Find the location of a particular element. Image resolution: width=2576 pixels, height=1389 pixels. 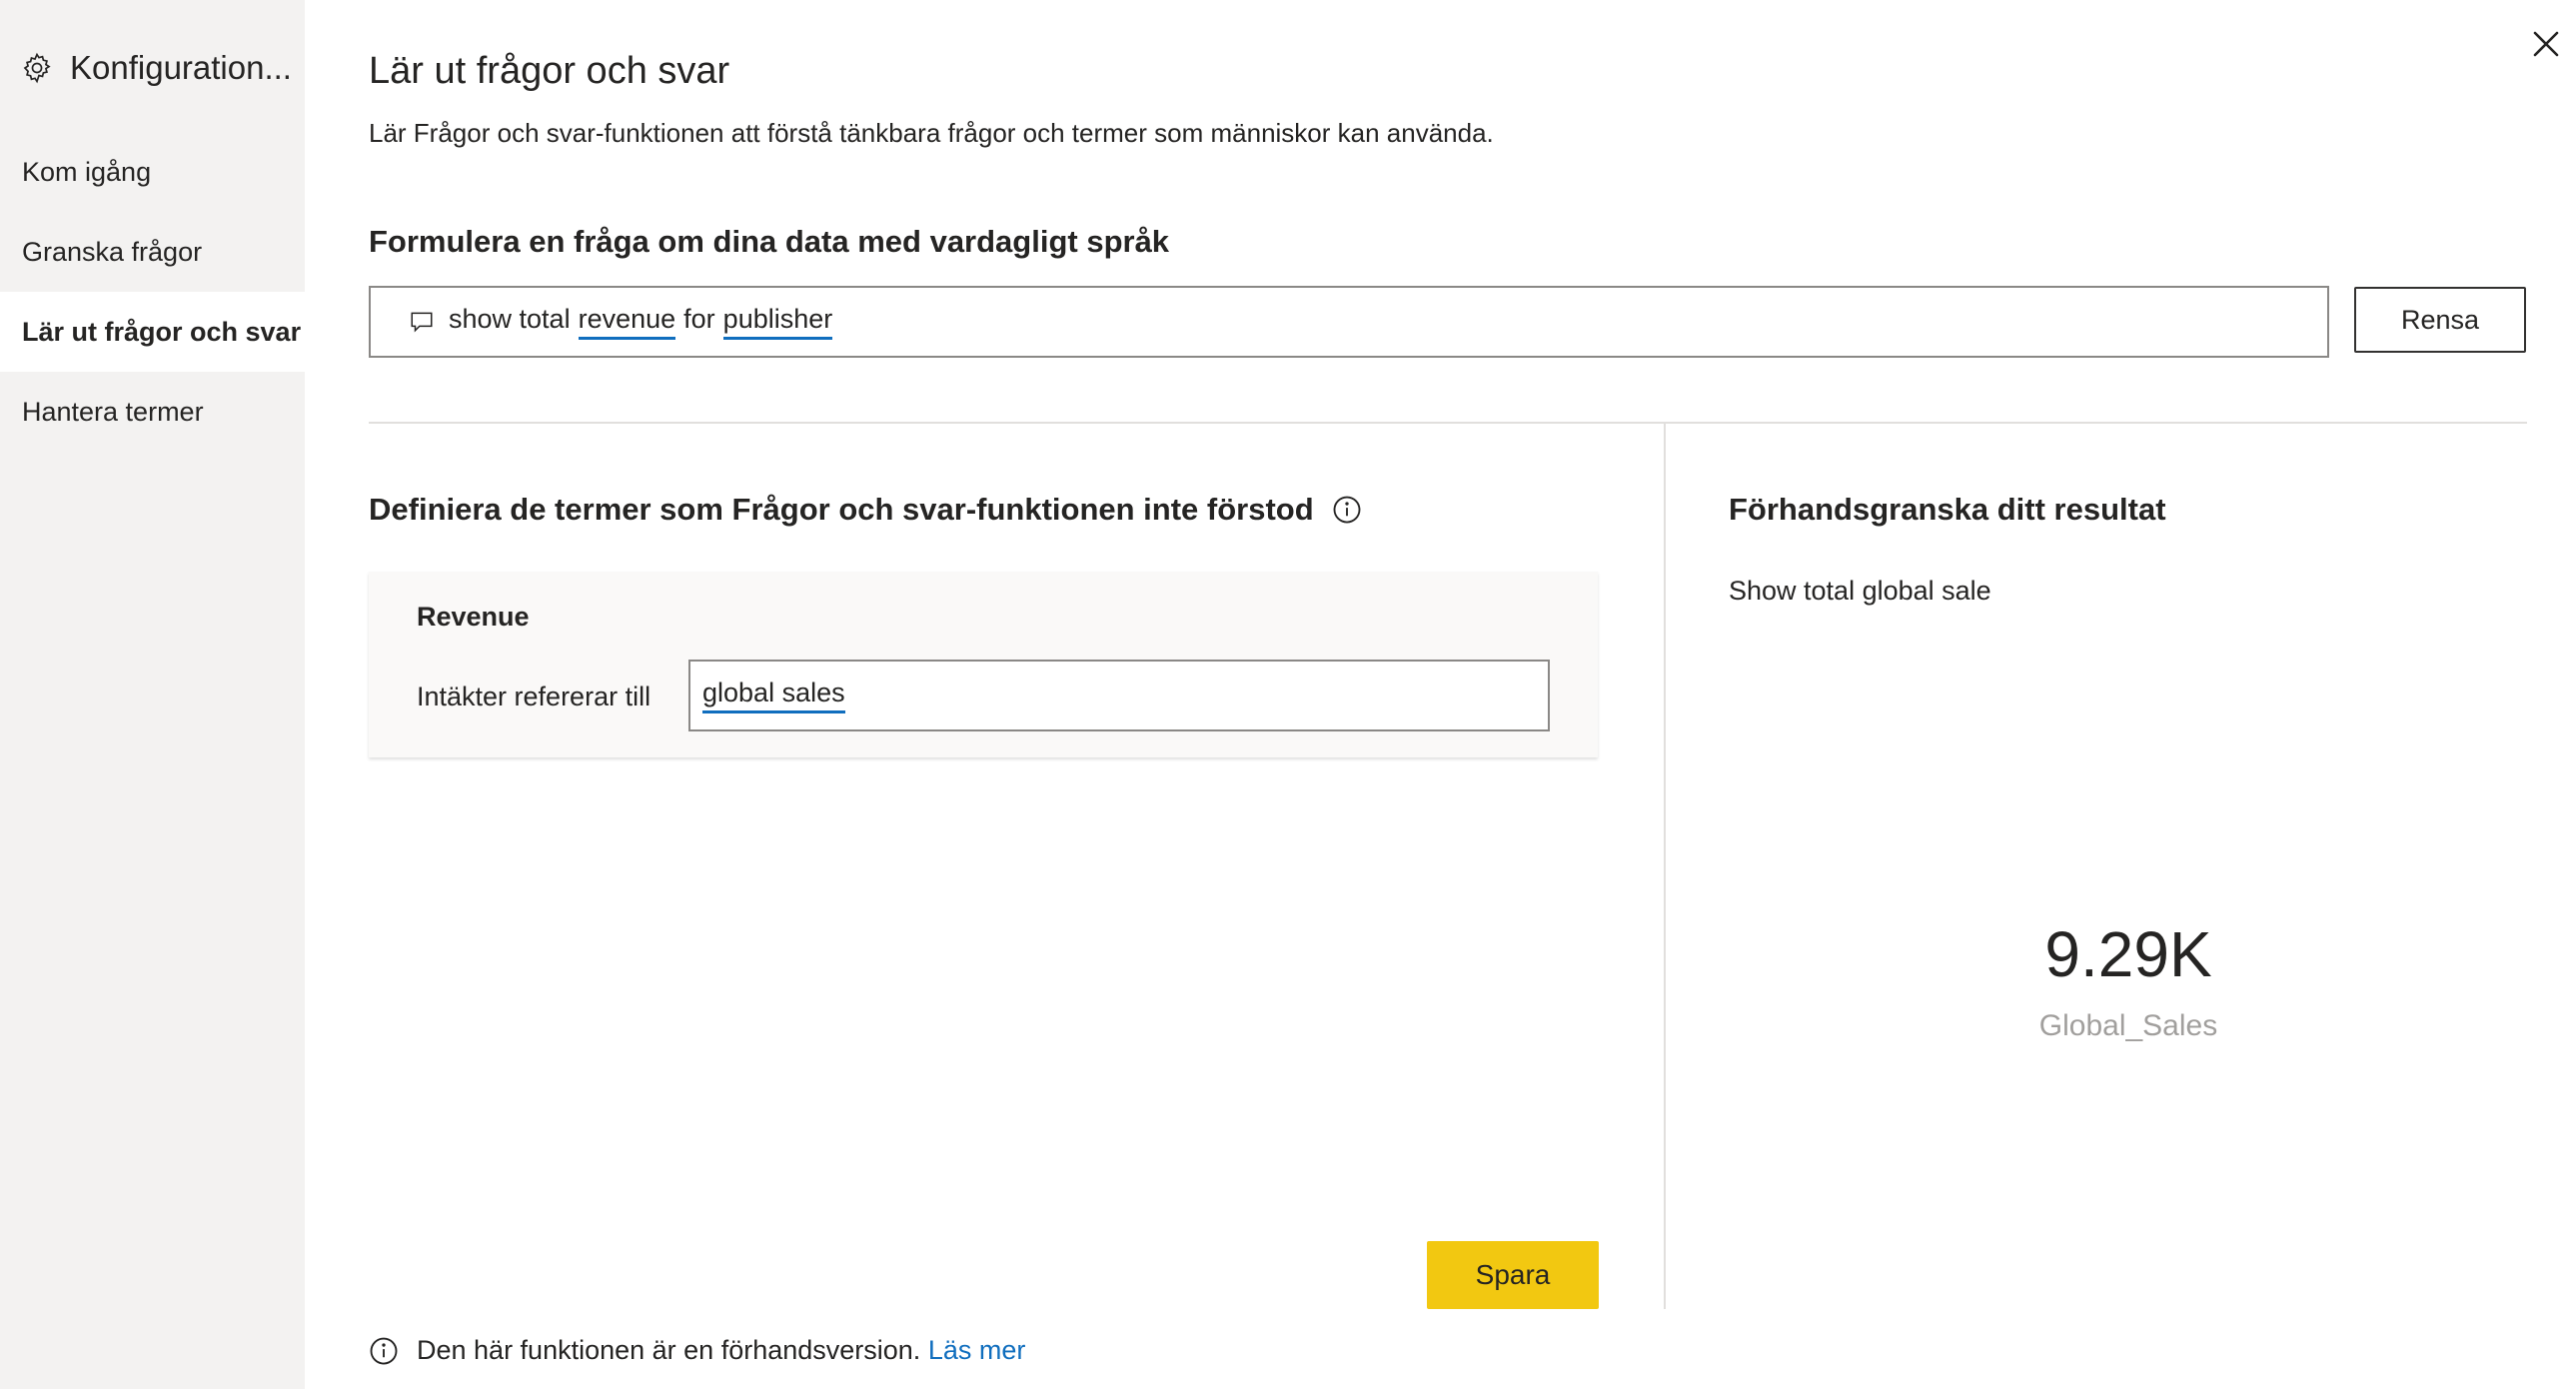

chat-bubble-icon is located at coordinates (422, 323).